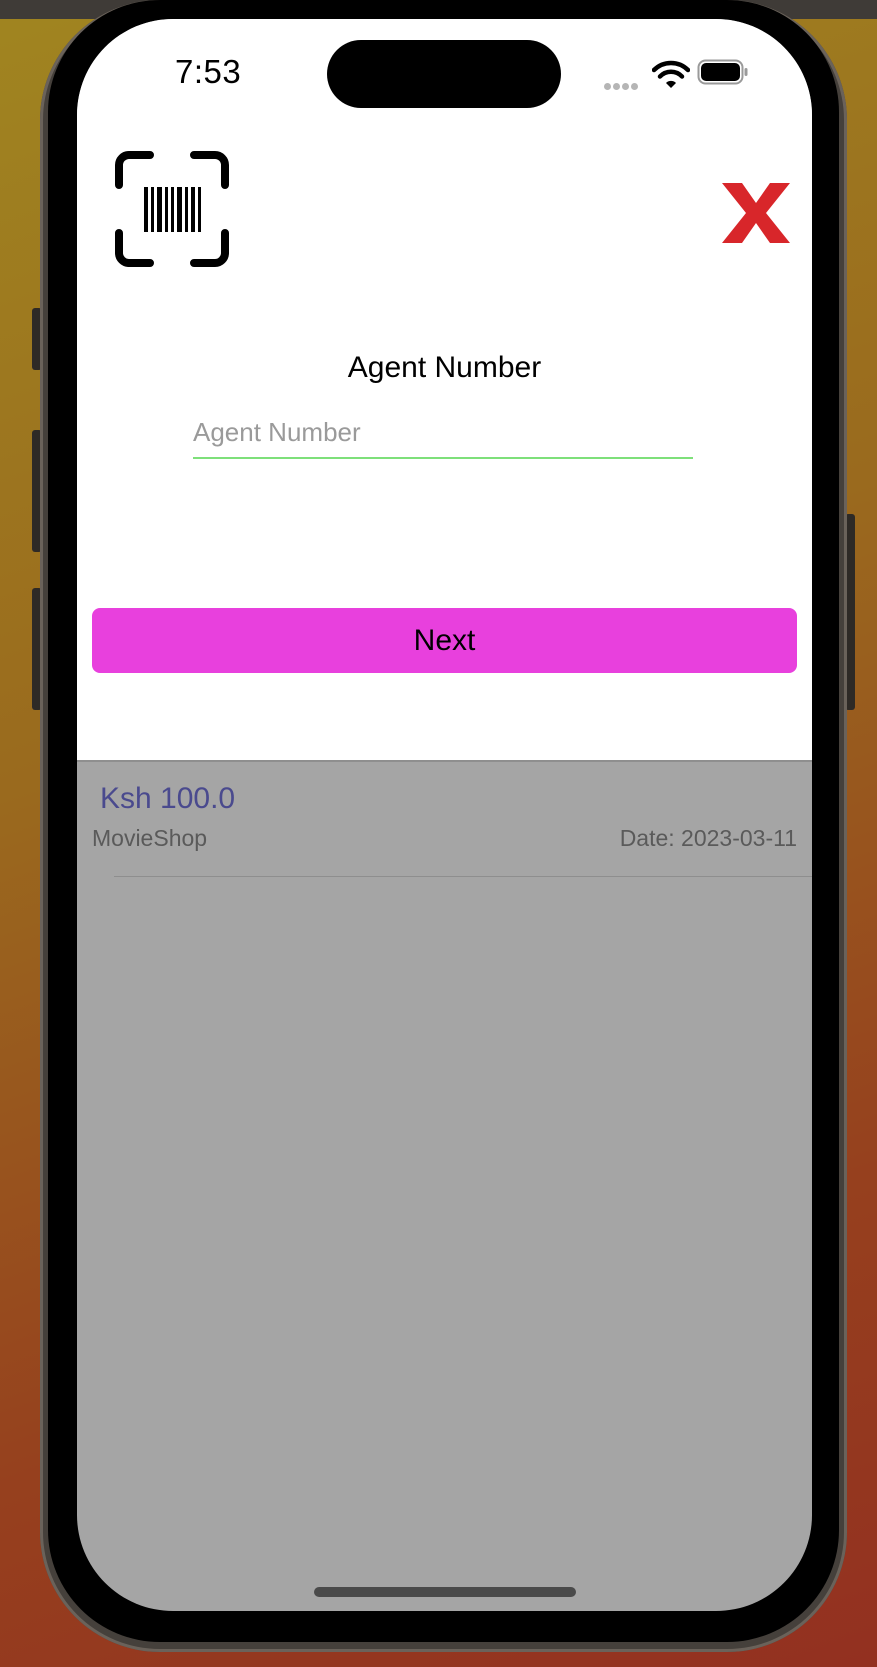 This screenshot has width=877, height=1667. Describe the element at coordinates (756, 213) in the screenshot. I see `close-x-icon` at that location.